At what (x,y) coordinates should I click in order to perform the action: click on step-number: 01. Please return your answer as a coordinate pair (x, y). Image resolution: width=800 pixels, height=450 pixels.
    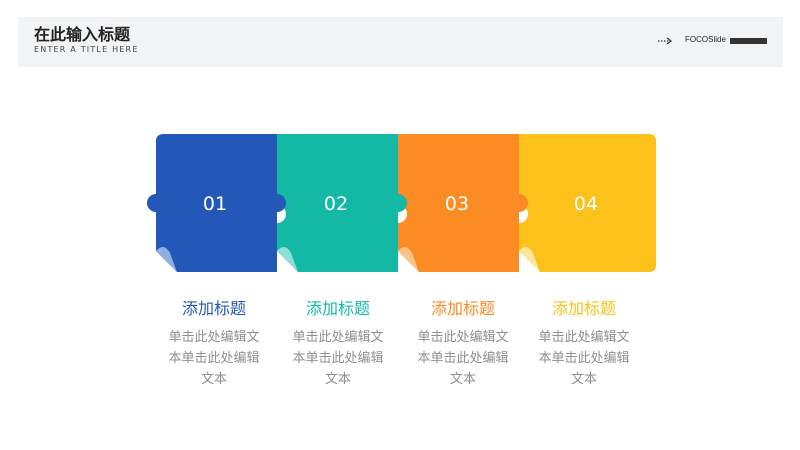
    Looking at the image, I should click on (215, 204).